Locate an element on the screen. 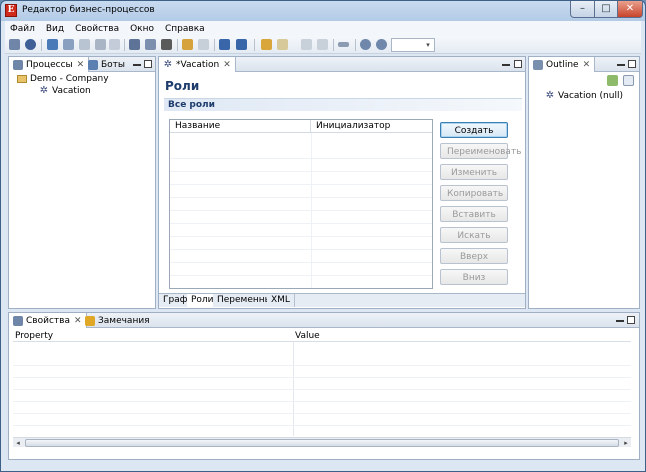 Image resolution: width=646 pixels, height=472 pixels. tab-bots: Боты is located at coordinates (106, 64).